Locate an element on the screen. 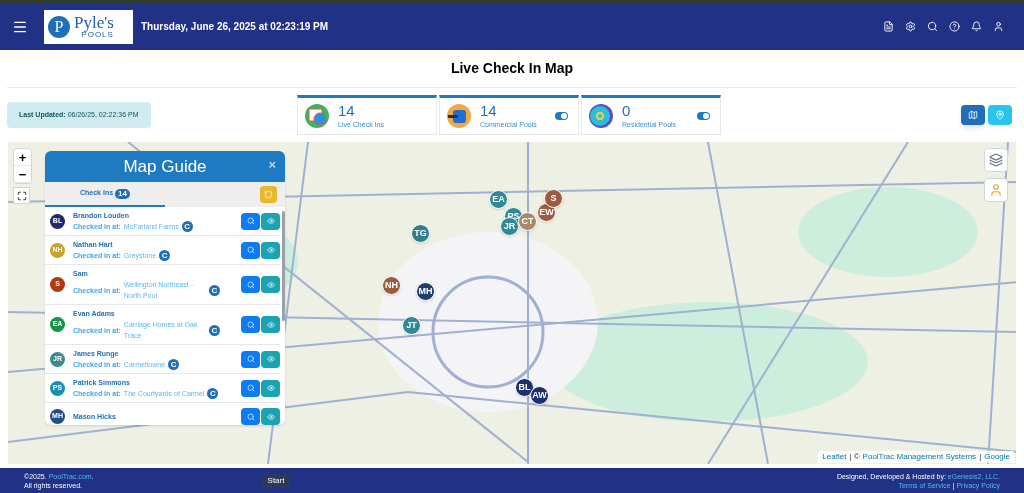 The width and height of the screenshot is (1024, 493). person-icon is located at coordinates (996, 190).